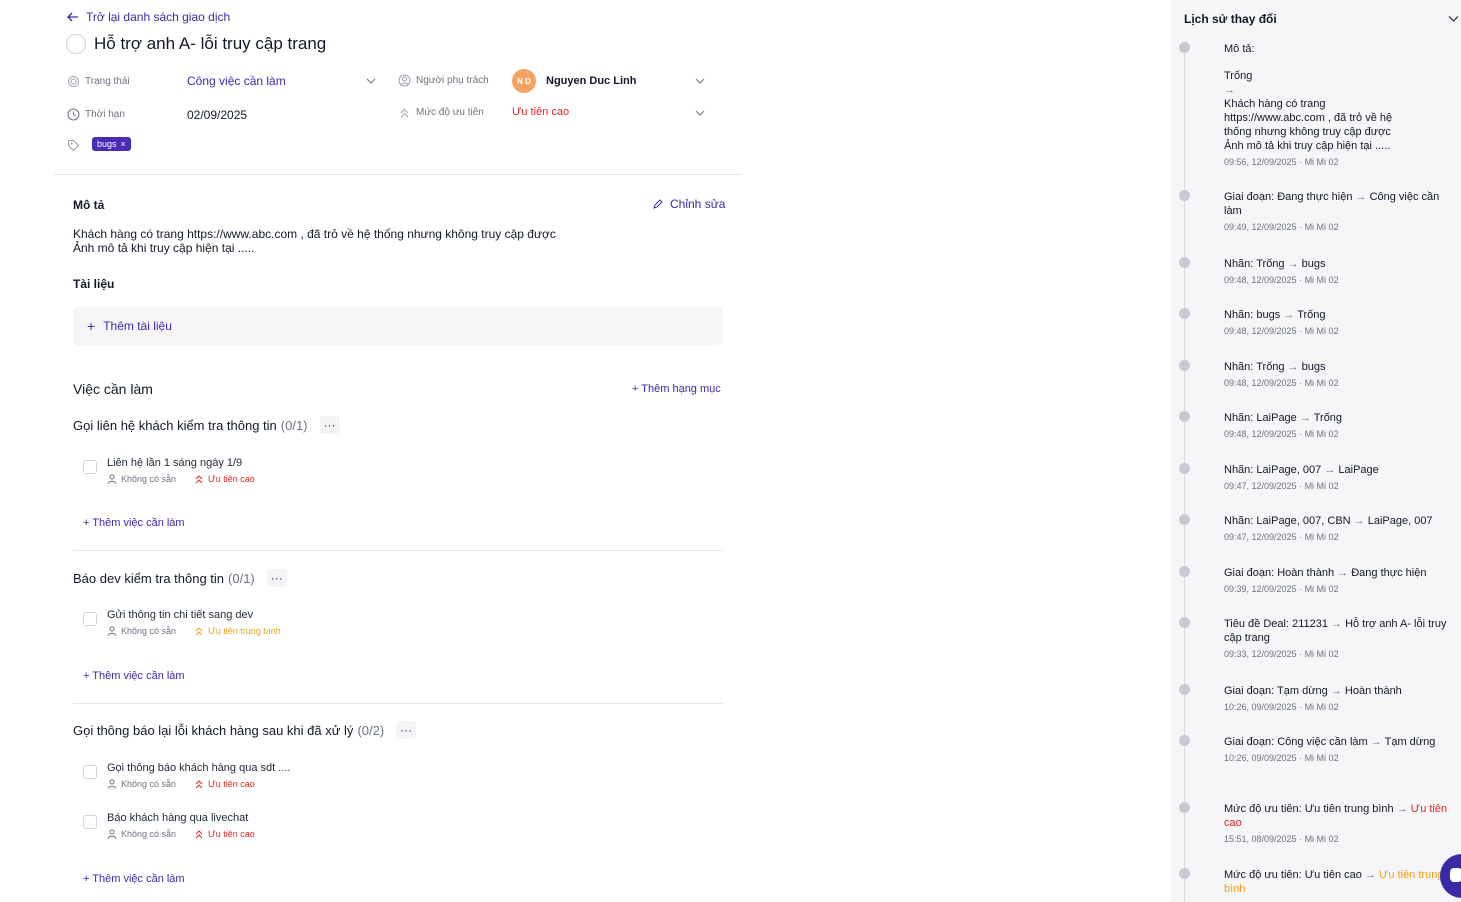  Describe the element at coordinates (658, 204) in the screenshot. I see `pencil-icon` at that location.